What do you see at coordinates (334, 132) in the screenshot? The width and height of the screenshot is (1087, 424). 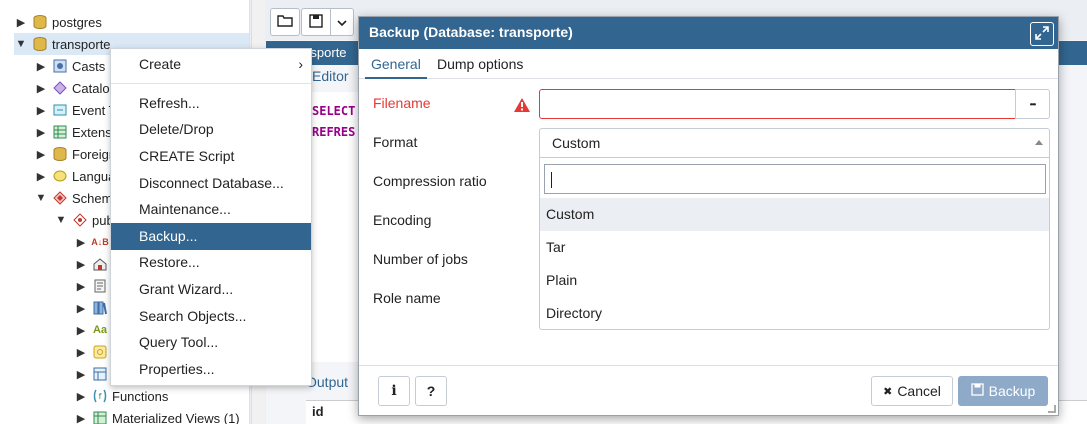 I see `sql-line-2: REFRES` at bounding box center [334, 132].